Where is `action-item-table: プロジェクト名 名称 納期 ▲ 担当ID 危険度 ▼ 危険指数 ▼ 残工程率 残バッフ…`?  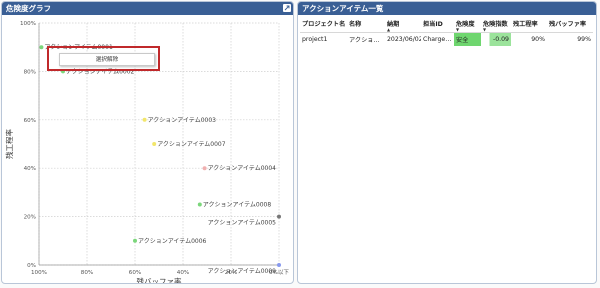 action-item-table: プロジェクト名 名称 納期 ▲ 担当ID 危険度 ▼ 危険指数 ▼ 残工程率 残バッフ… is located at coordinates (446, 31).